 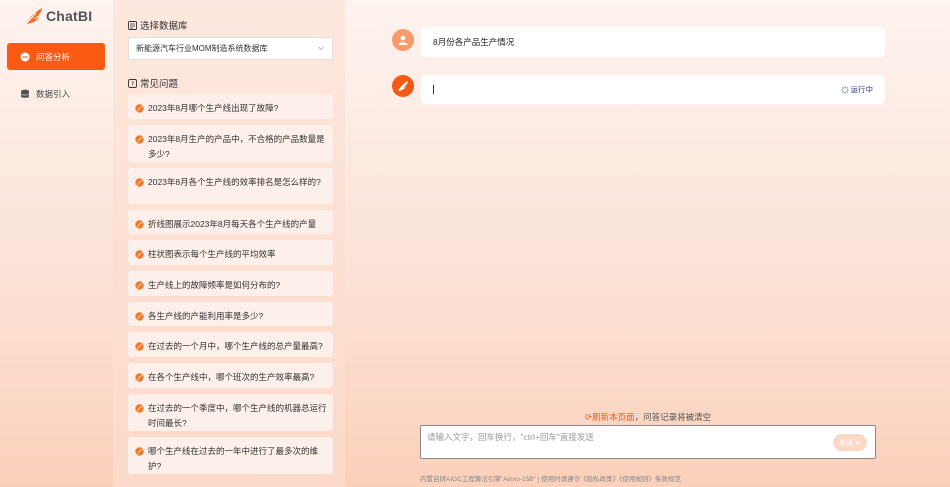 What do you see at coordinates (213, 108) in the screenshot?
I see `faq-item-text: 2023年8月哪个生产线出现了故障?` at bounding box center [213, 108].